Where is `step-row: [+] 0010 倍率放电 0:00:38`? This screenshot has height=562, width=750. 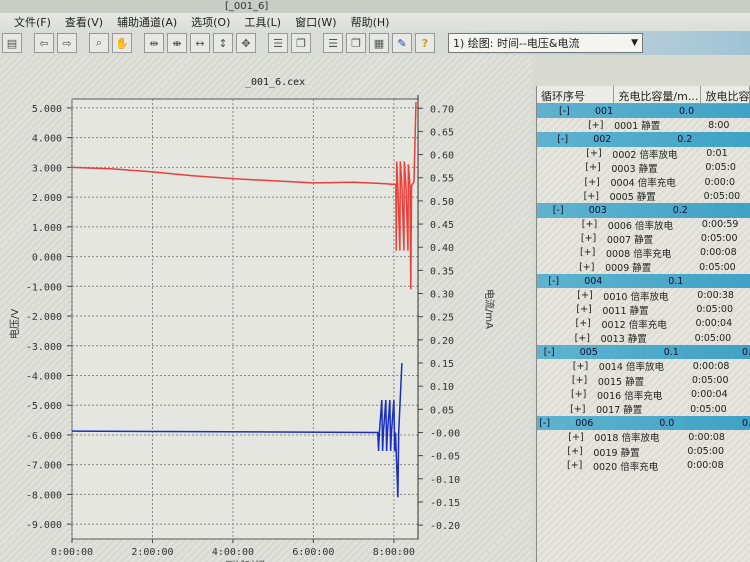
step-row: [+] 0010 倍率放电 0:00:38 is located at coordinates (643, 295).